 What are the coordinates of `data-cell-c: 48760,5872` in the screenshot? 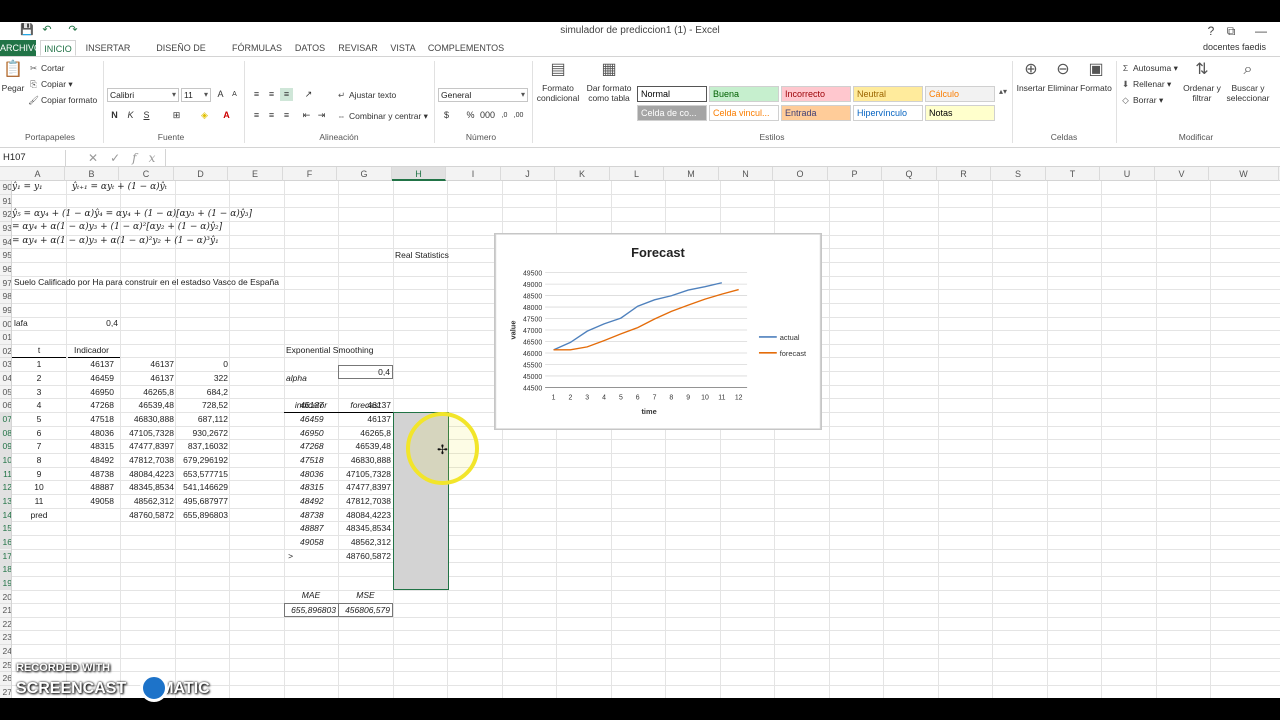 It's located at (148, 516).